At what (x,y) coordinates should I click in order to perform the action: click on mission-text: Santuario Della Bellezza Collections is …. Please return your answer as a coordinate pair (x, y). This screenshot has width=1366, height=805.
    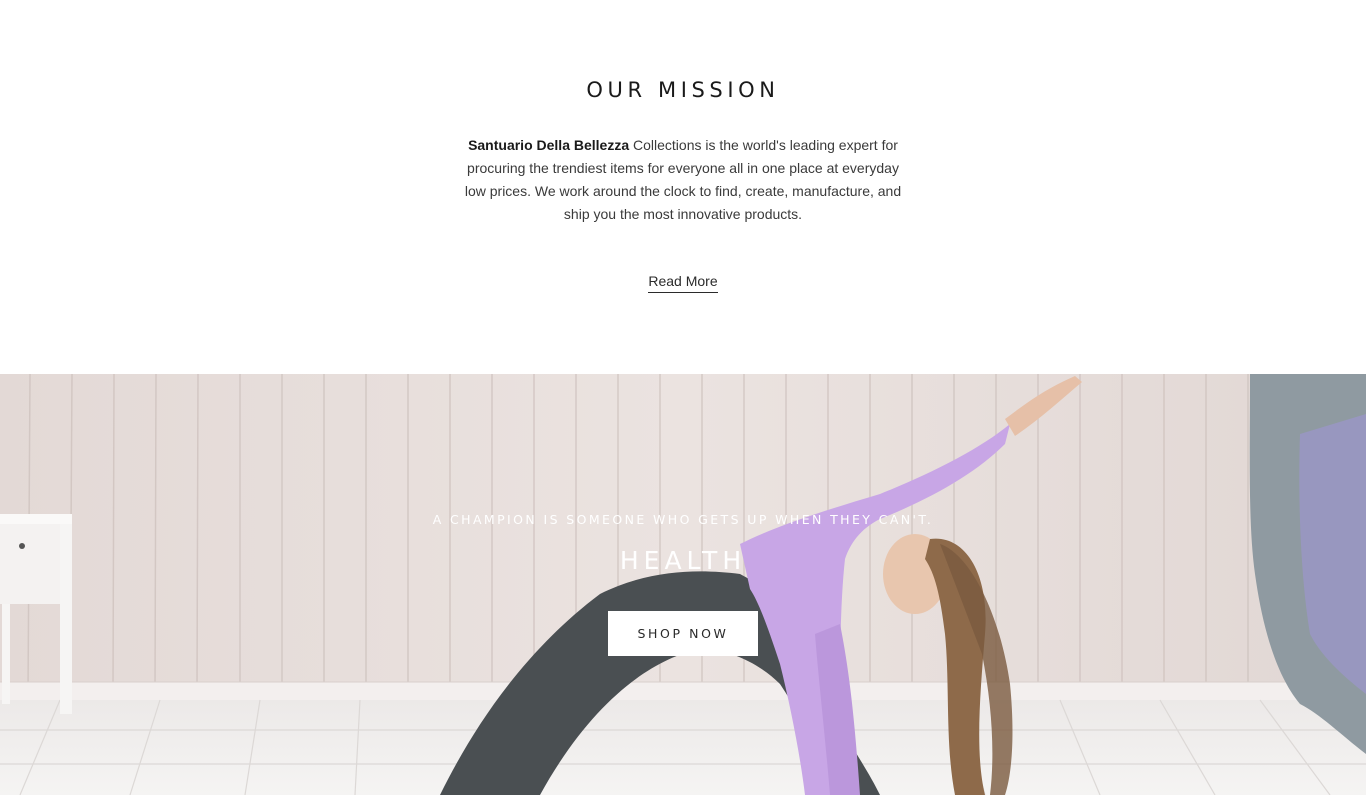
    Looking at the image, I should click on (683, 180).